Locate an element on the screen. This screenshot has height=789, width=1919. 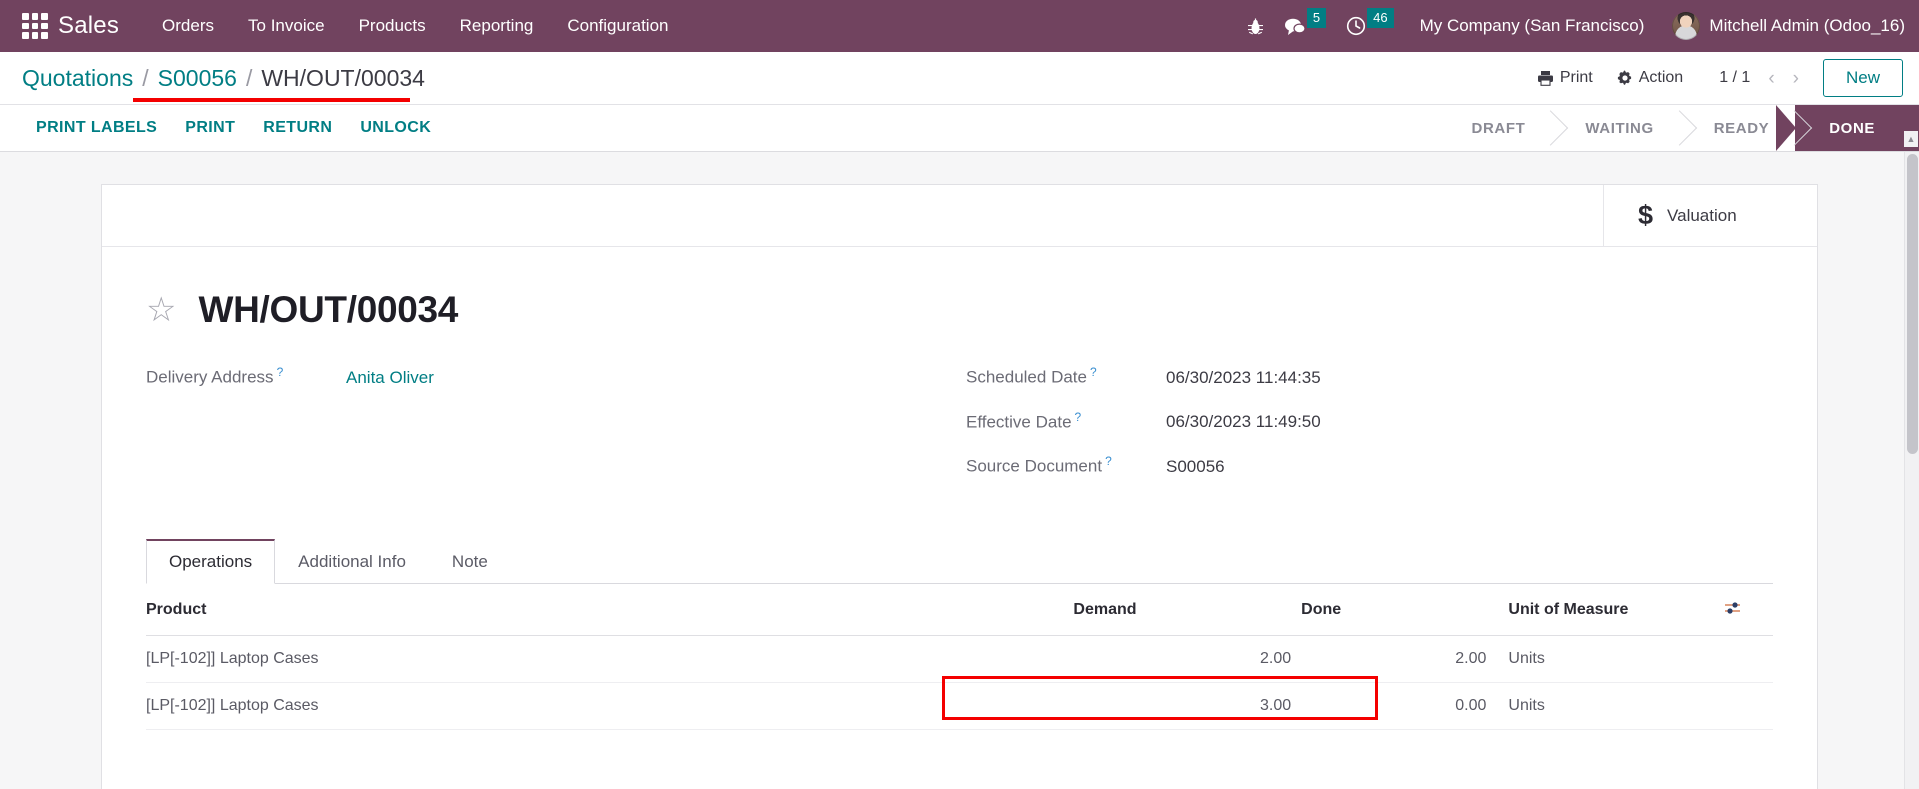
valuation-label: Valuation is located at coordinates (1702, 215).